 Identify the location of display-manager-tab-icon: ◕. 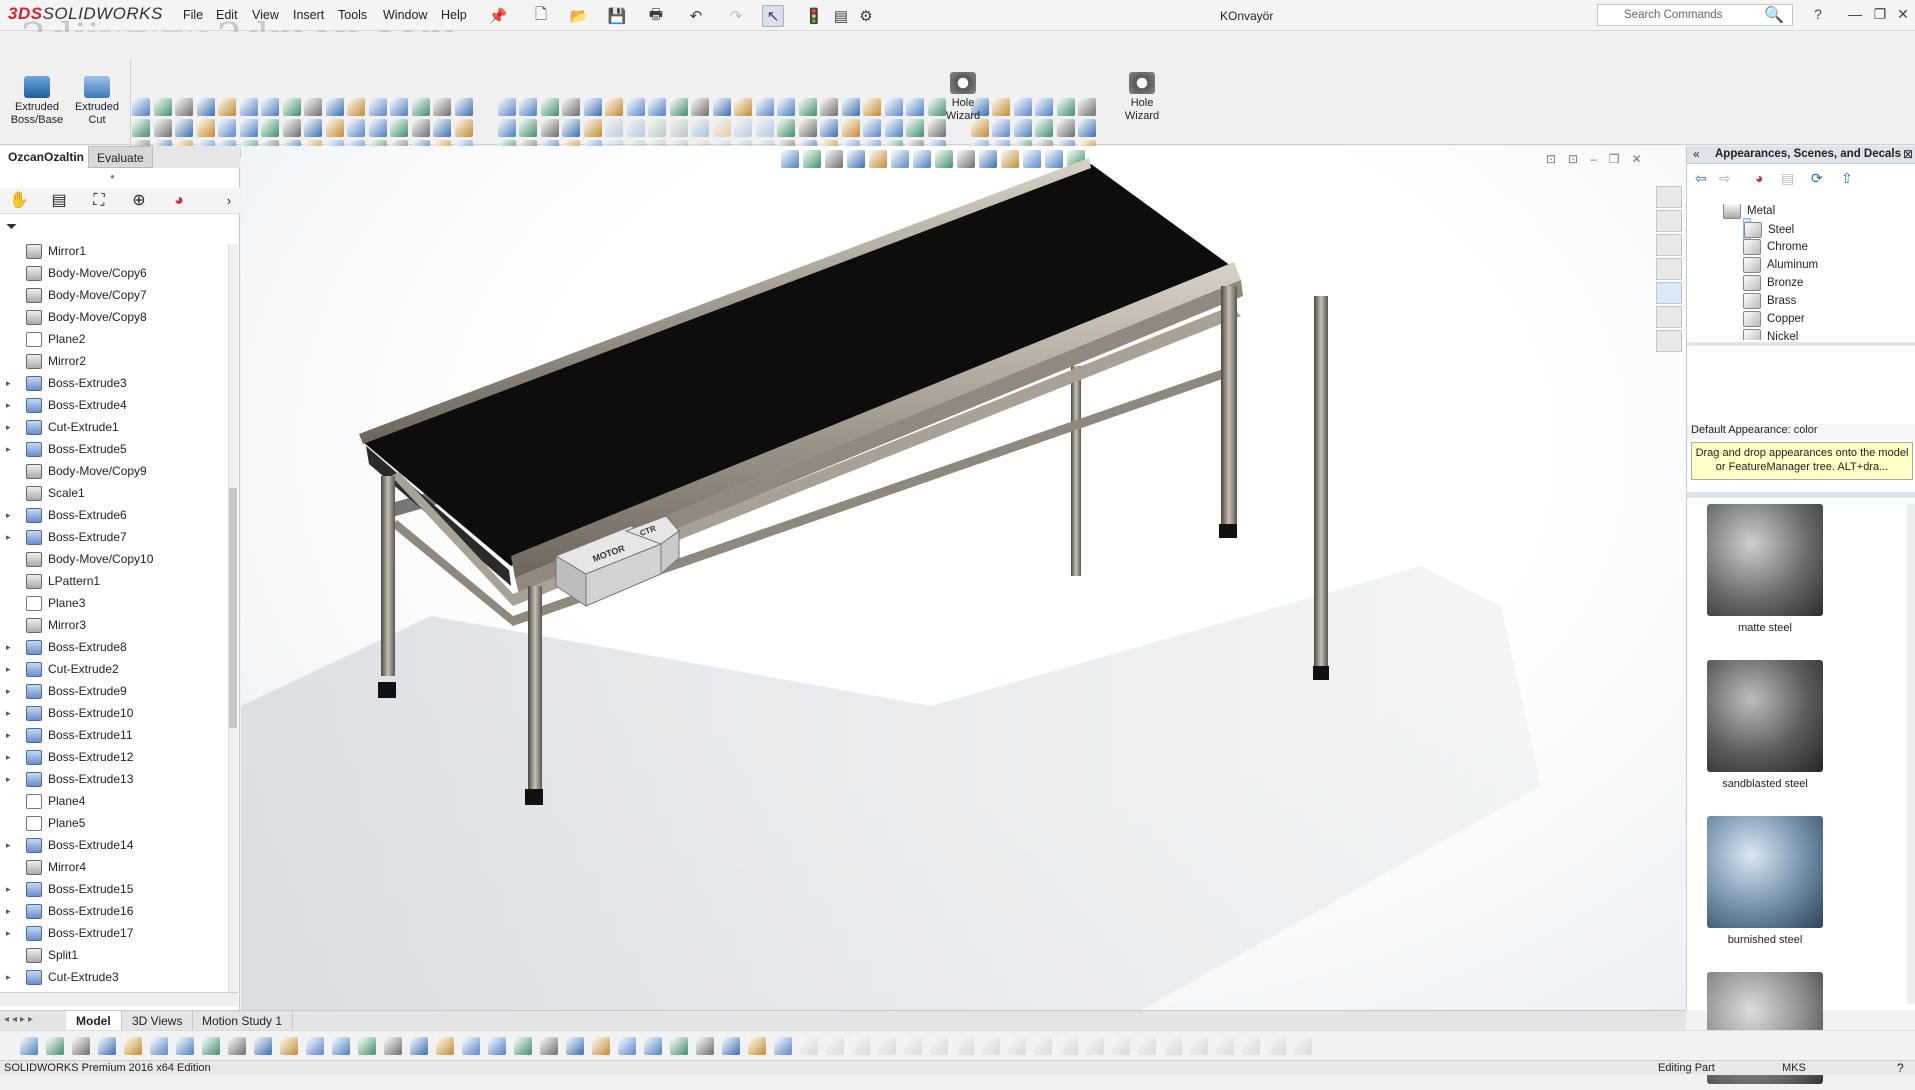
(179, 201).